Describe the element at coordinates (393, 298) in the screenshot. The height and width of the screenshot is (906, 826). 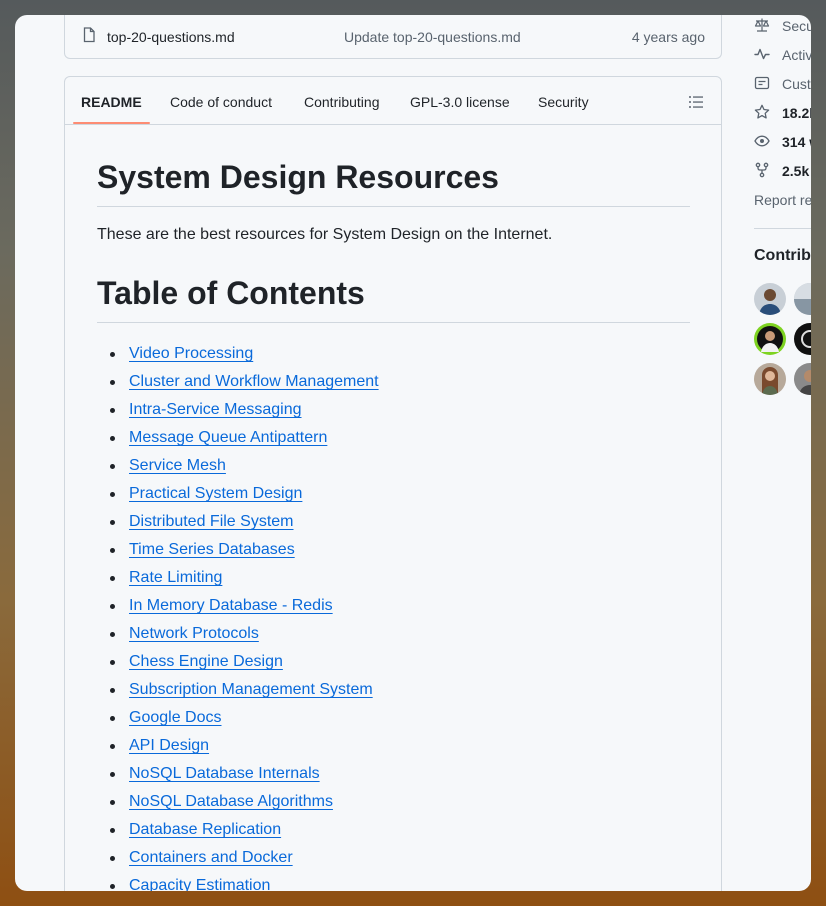
I see `toc-heading: Table of Contents` at that location.